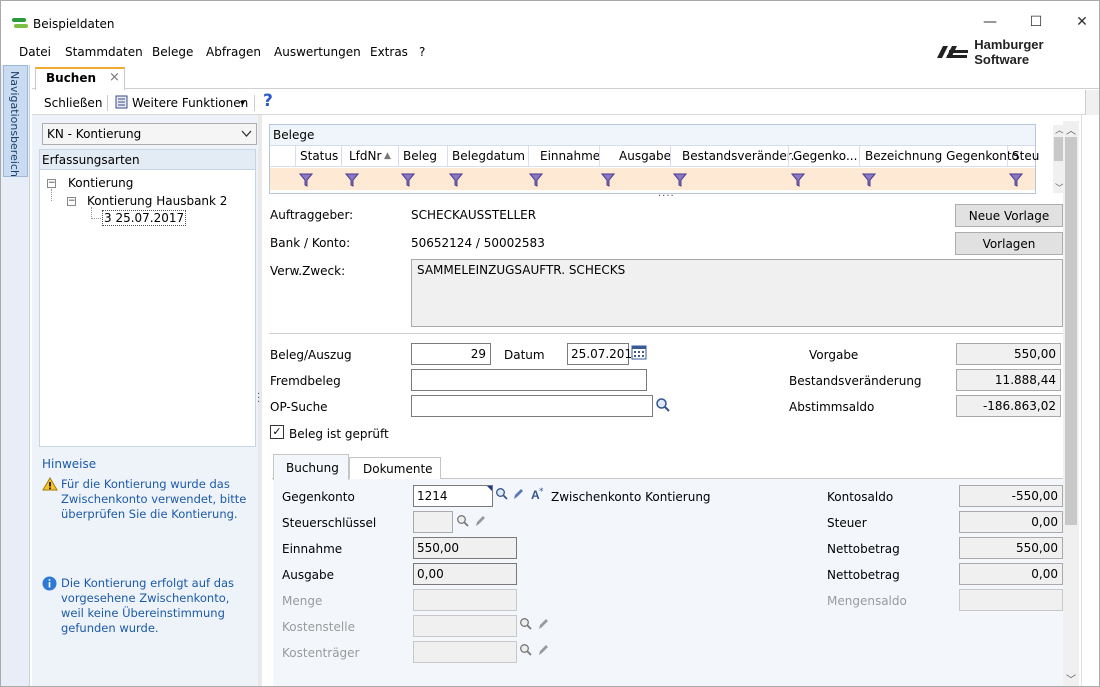  Describe the element at coordinates (258, 399) in the screenshot. I see `splitter-grip-icon: · · ·` at that location.